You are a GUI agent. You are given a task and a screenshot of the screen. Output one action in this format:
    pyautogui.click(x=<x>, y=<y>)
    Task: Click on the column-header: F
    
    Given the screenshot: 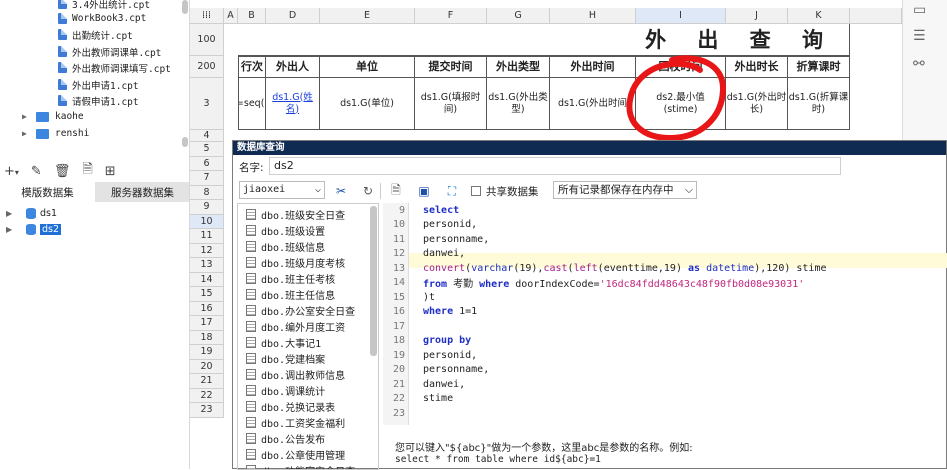 What is the action you would take?
    pyautogui.click(x=451, y=16)
    